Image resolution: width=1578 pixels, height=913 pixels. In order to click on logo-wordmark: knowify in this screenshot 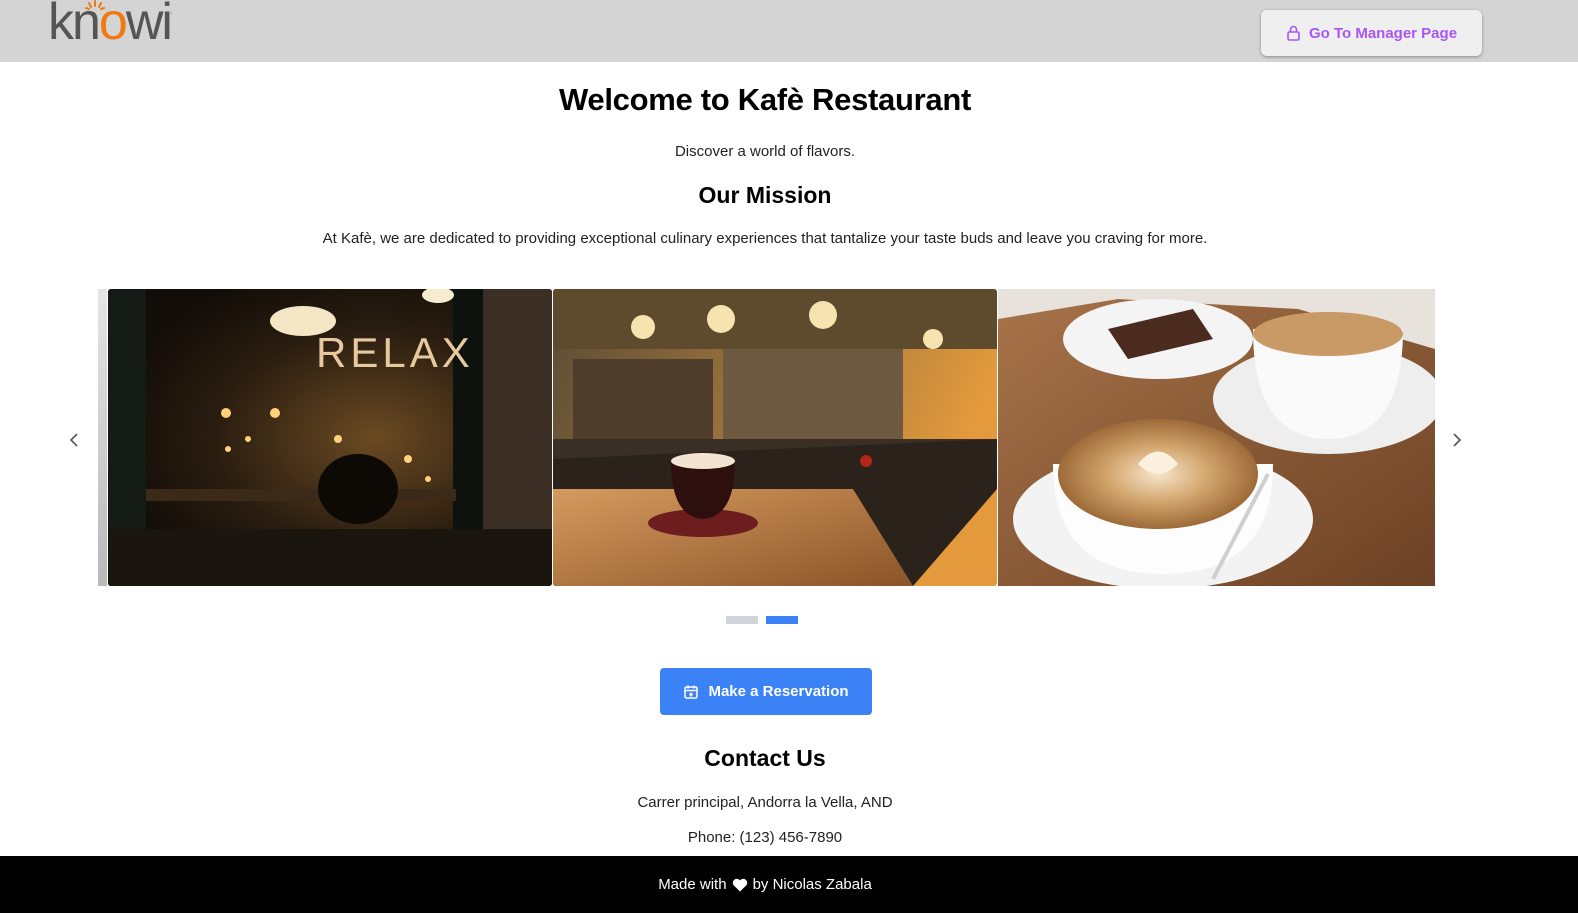, I will do `click(110, 25)`.